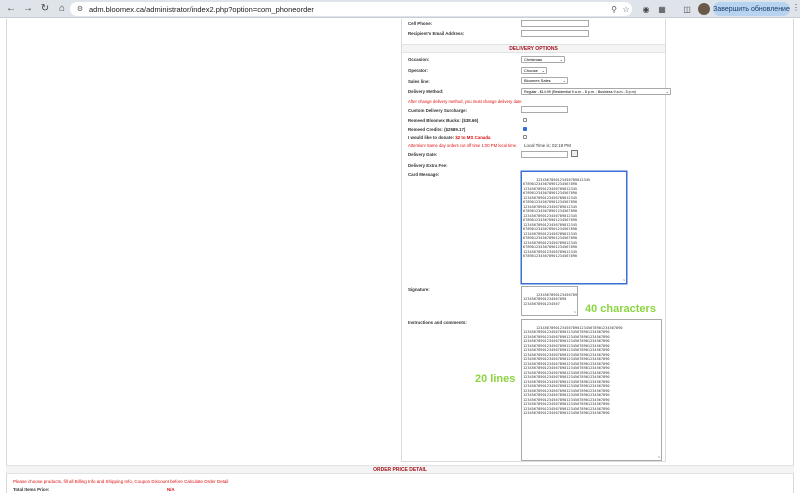  Describe the element at coordinates (525, 129) in the screenshot. I see `credits-checkbox` at that location.